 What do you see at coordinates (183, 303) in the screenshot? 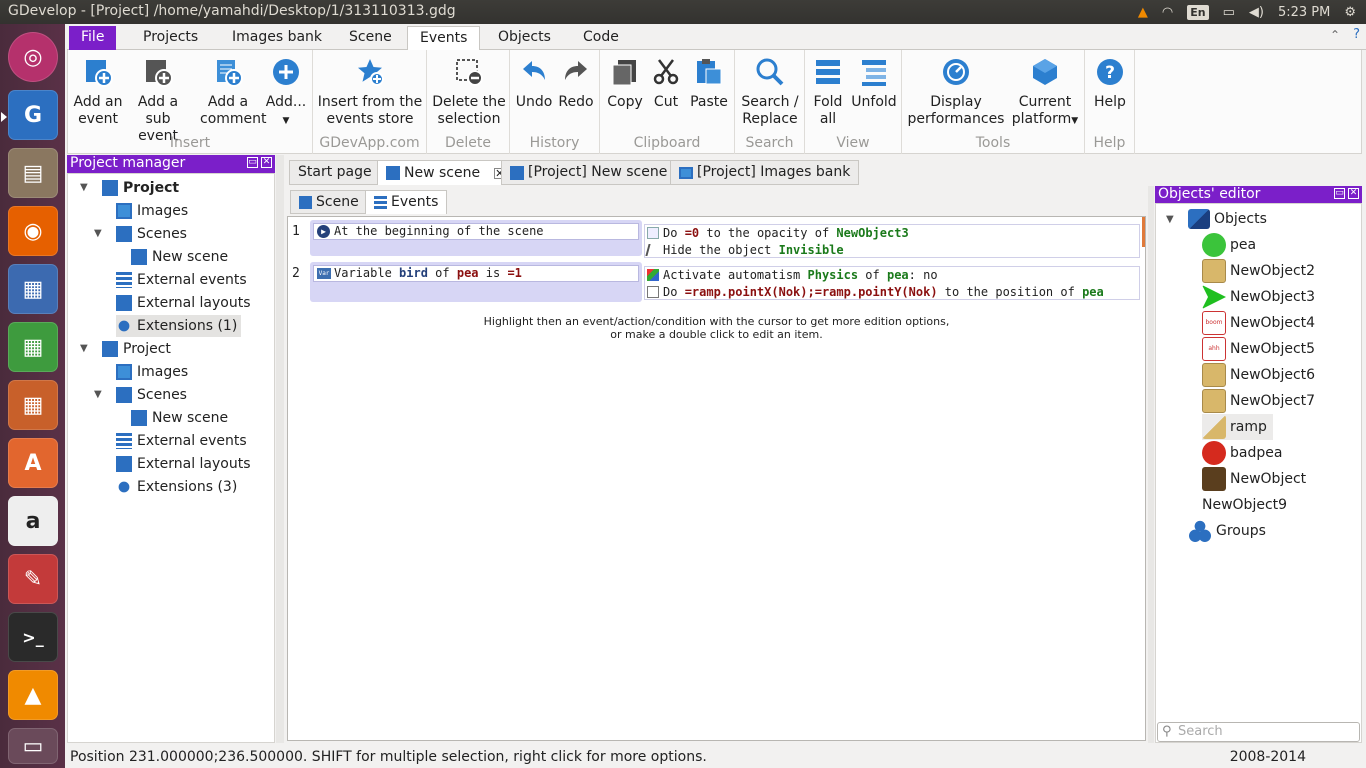
I see `tree-external-layouts-1: External layouts` at bounding box center [183, 303].